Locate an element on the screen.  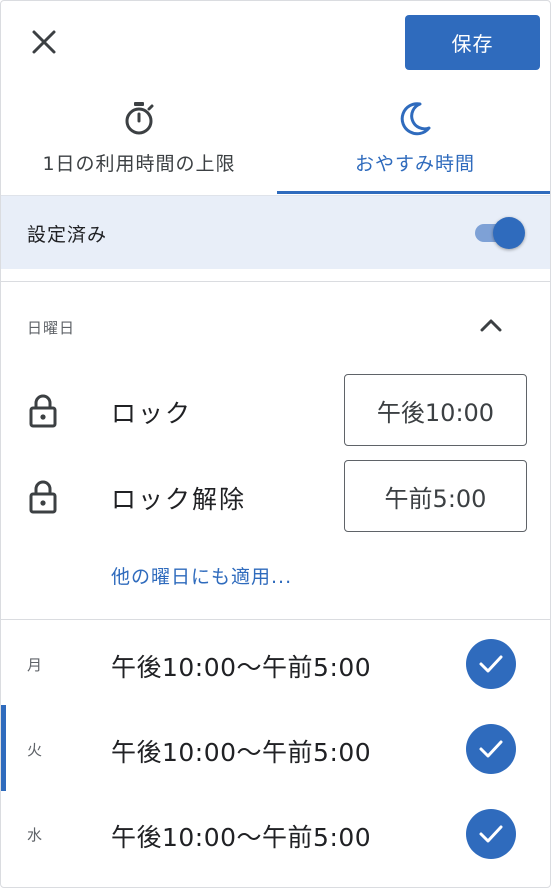
status-row: 設定済み is located at coordinates (275, 232).